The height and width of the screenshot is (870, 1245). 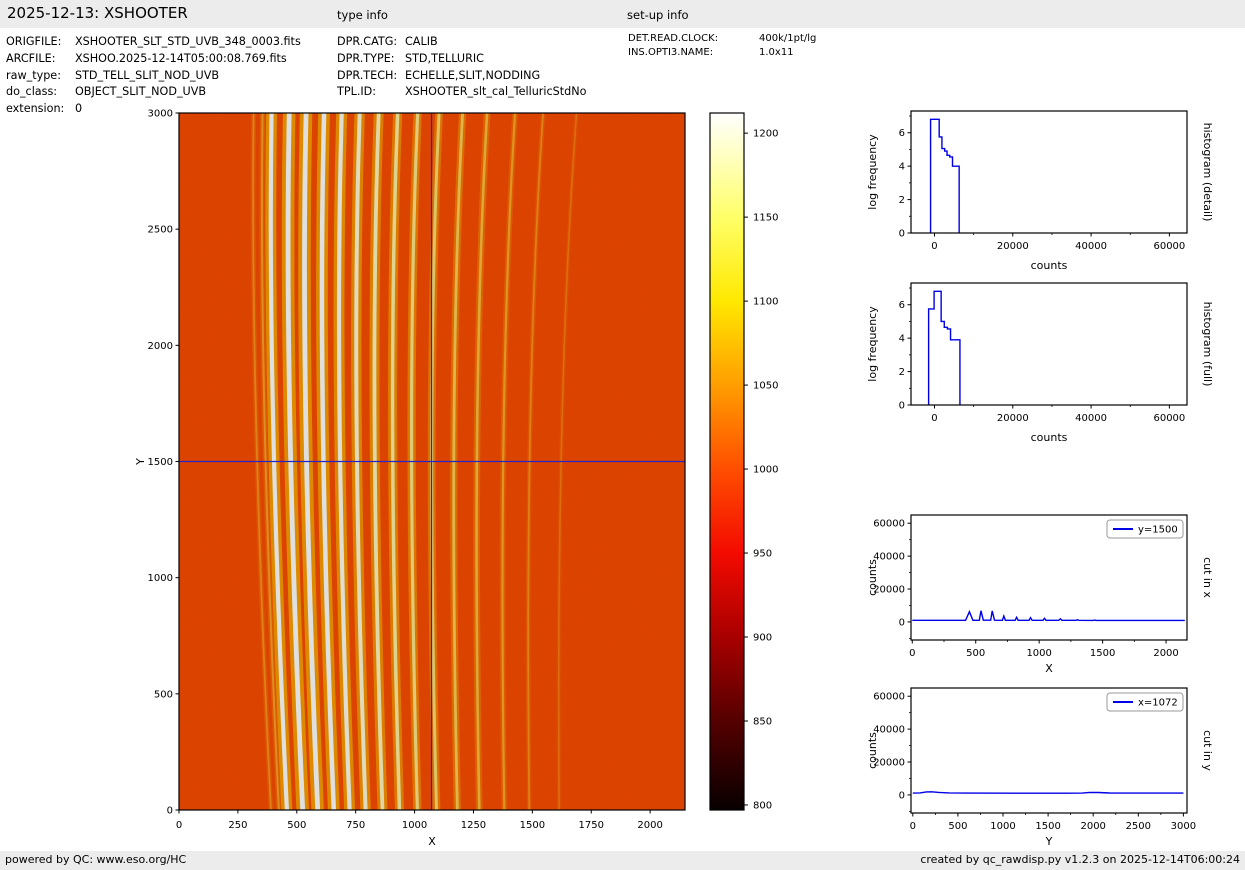 What do you see at coordinates (765, 386) in the screenshot?
I see `colorbar-tick-label: 1050` at bounding box center [765, 386].